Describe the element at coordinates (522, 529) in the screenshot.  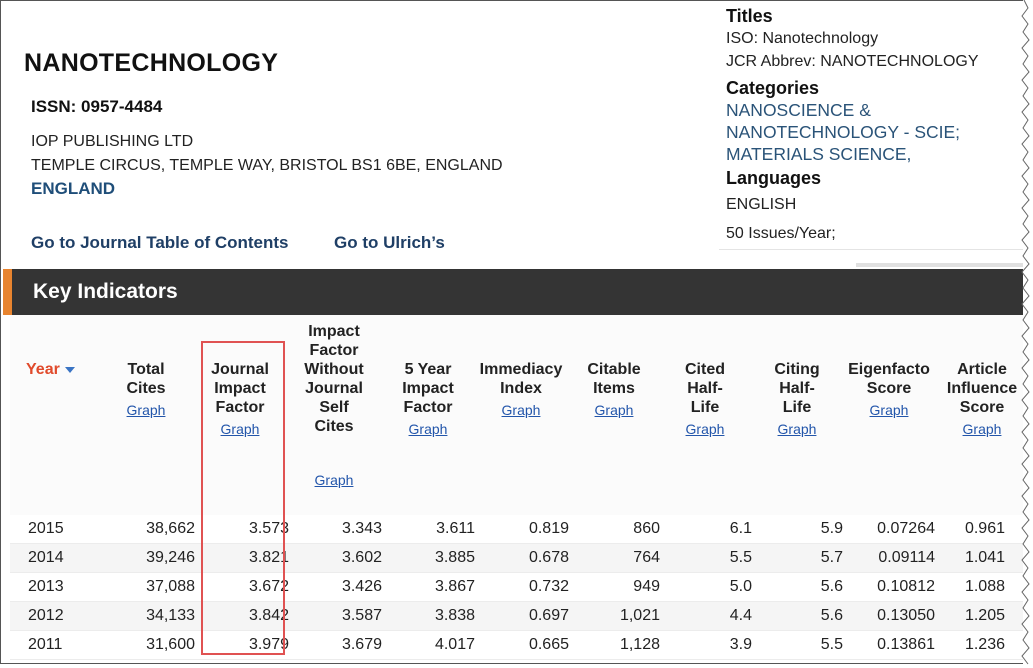
I see `immediacy-index-cell: 0.819` at that location.